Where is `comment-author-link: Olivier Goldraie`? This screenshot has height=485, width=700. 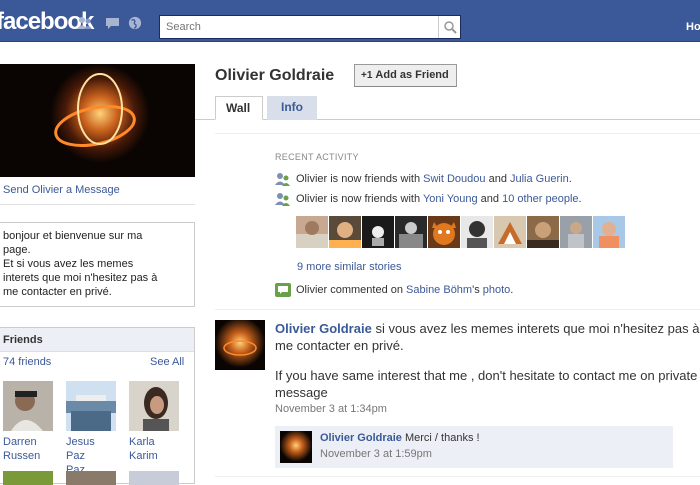 comment-author-link: Olivier Goldraie is located at coordinates (361, 438).